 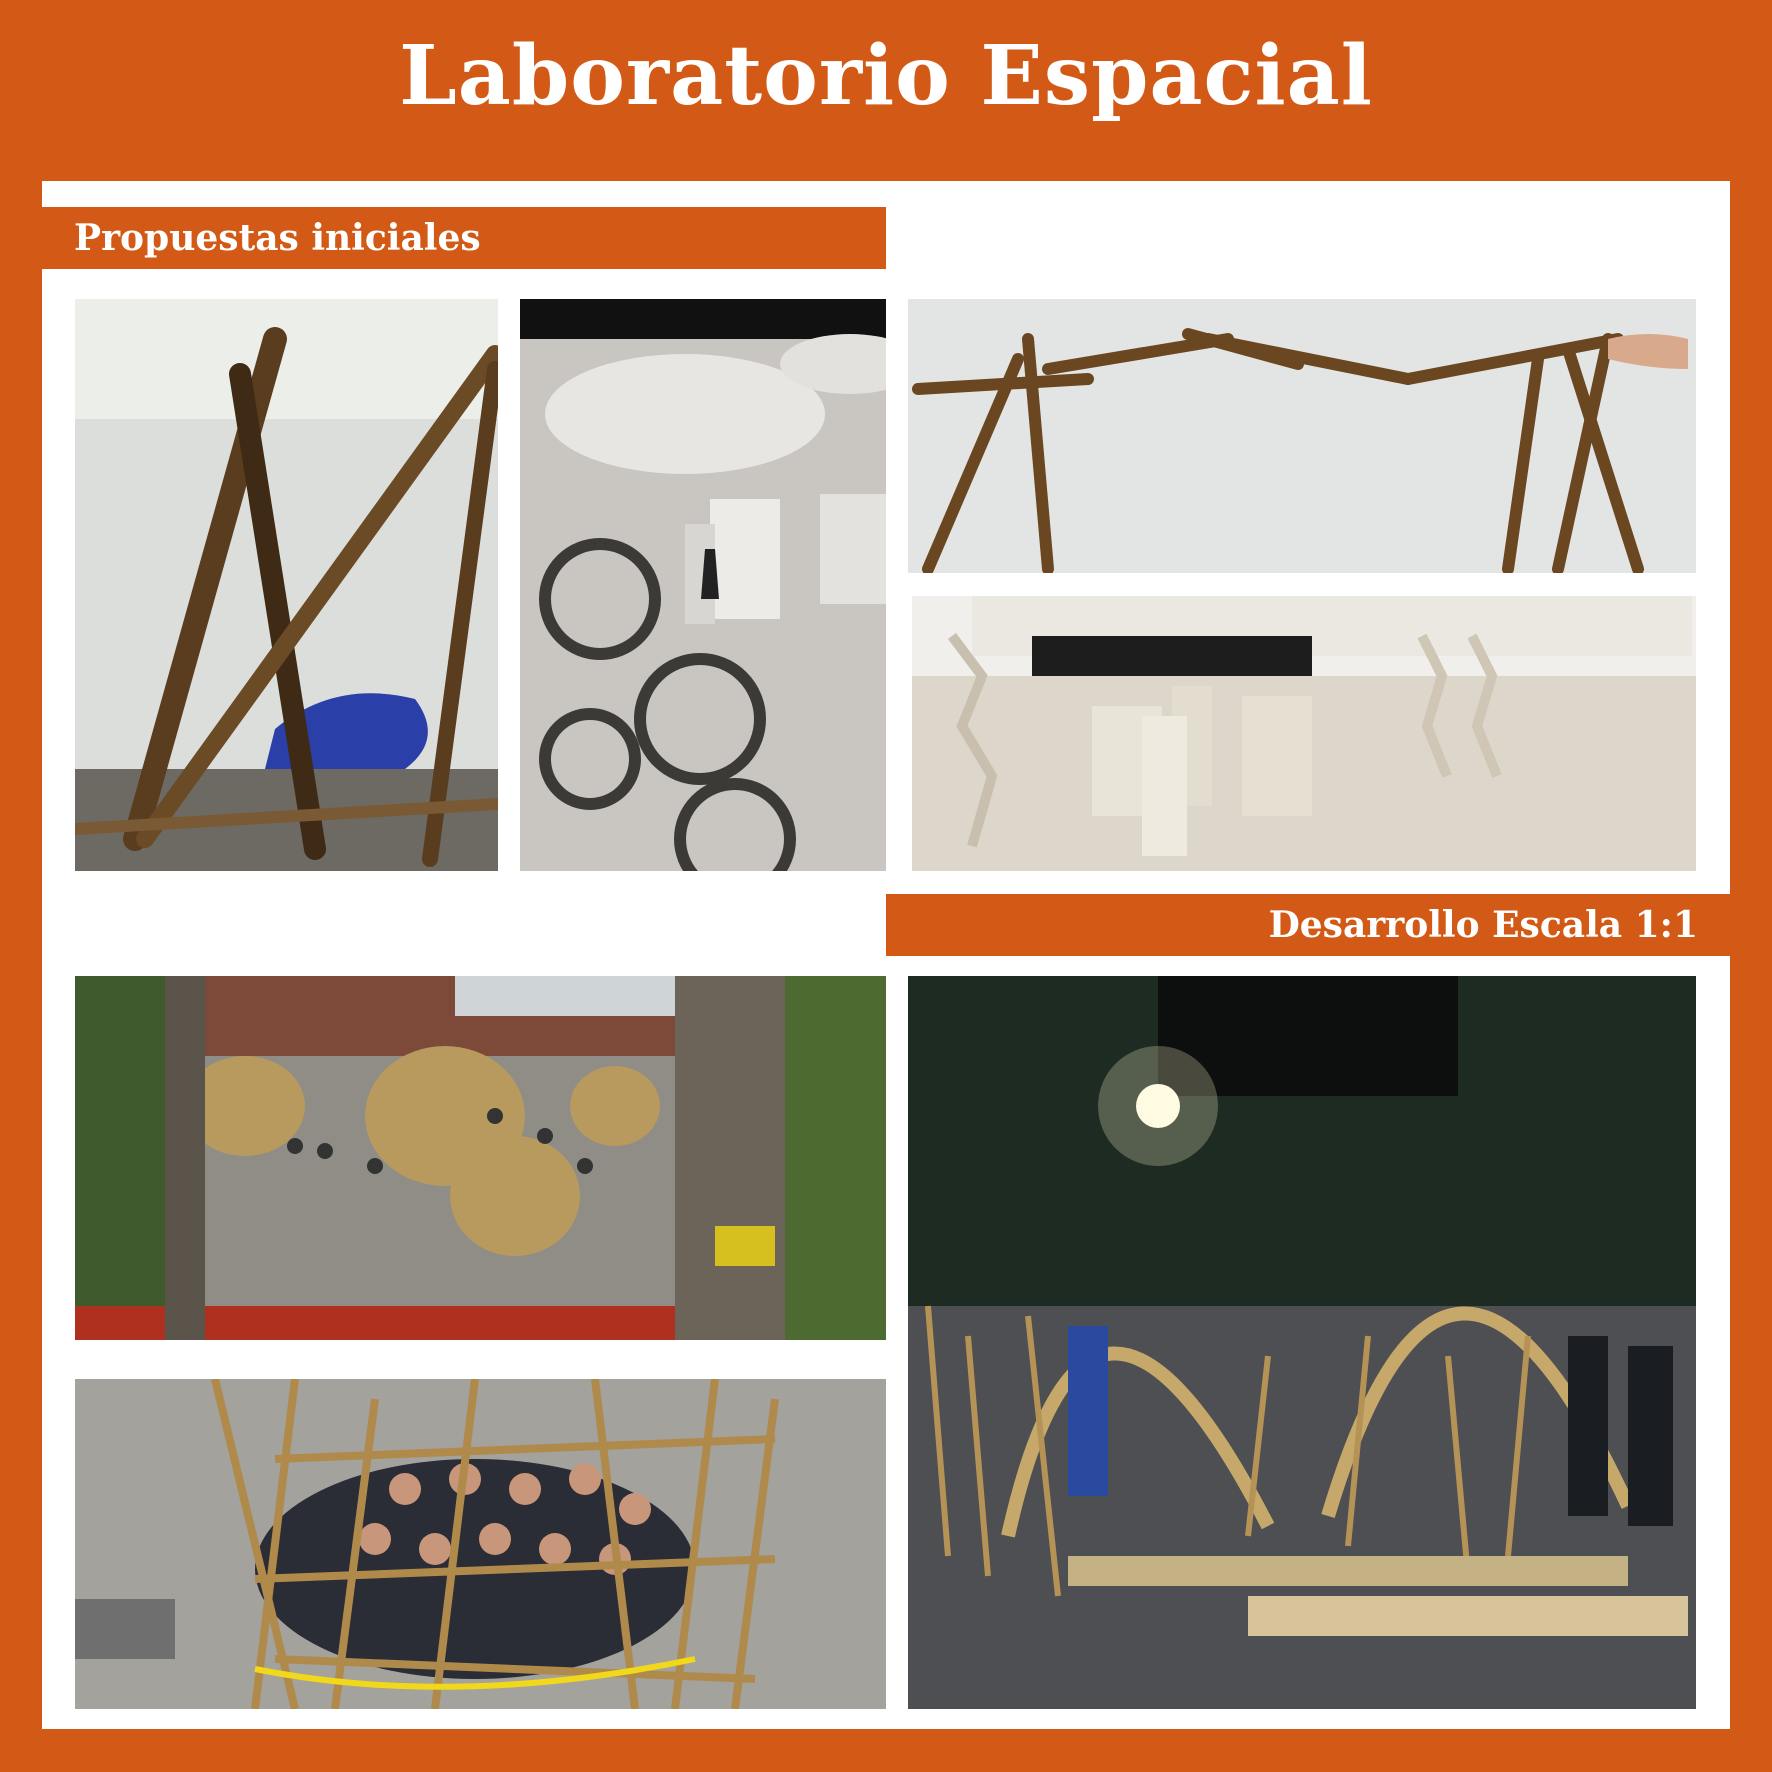 I want to click on photo-bamboo-tripod, so click(x=286, y=585).